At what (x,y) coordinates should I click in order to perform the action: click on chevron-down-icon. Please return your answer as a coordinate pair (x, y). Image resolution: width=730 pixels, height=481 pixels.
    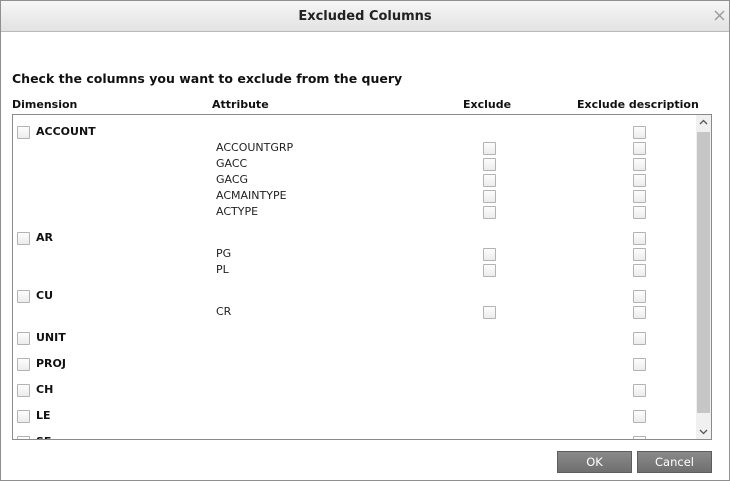
    Looking at the image, I should click on (703, 432).